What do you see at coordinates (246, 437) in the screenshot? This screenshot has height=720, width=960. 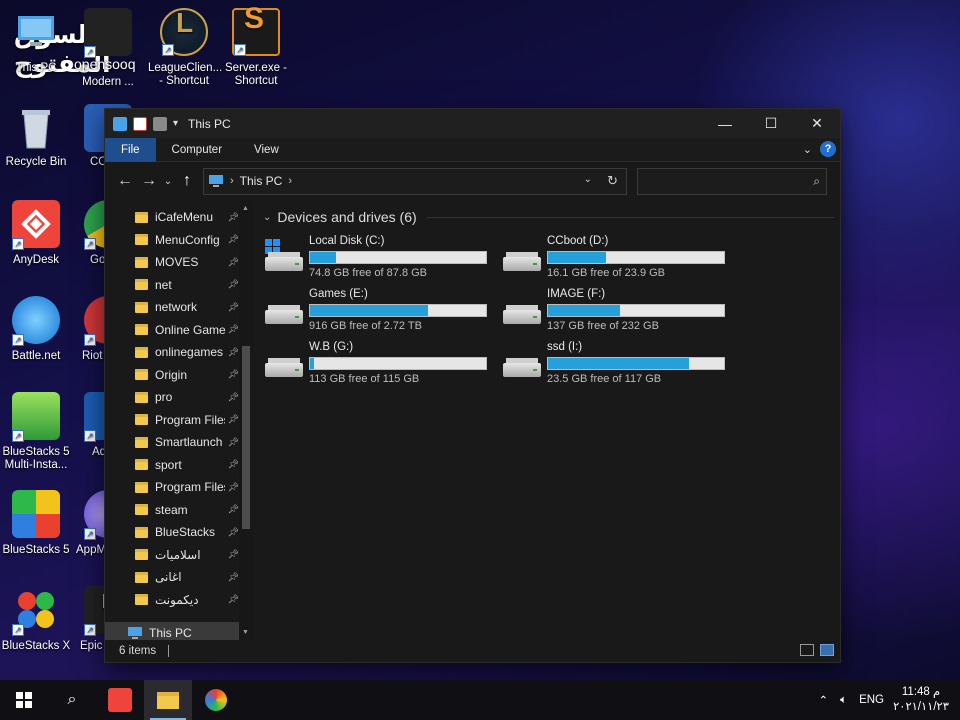 I see `scrollbar-thumb` at bounding box center [246, 437].